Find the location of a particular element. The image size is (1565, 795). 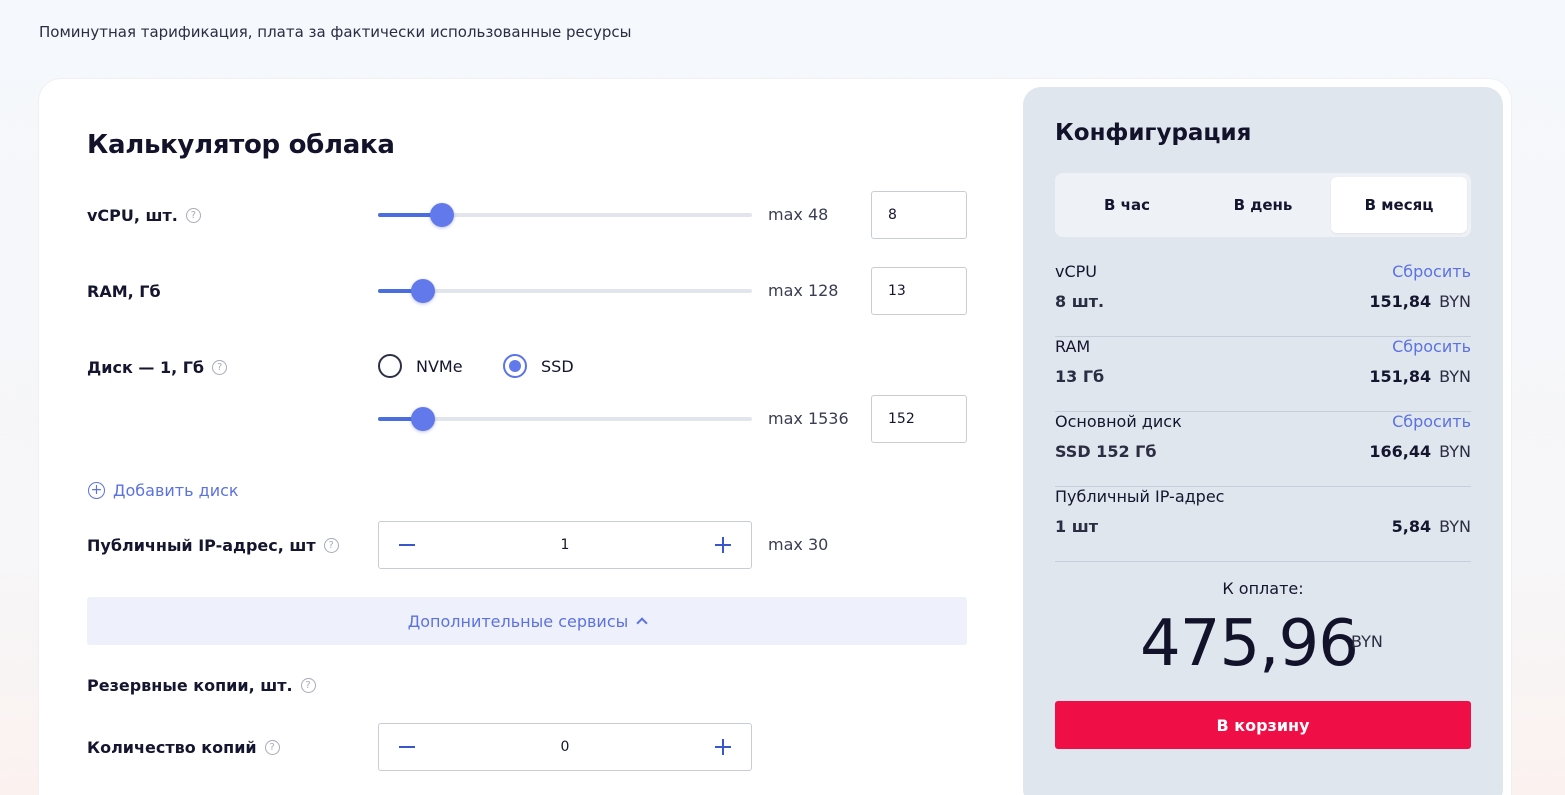

ram-input: 13 is located at coordinates (919, 291).